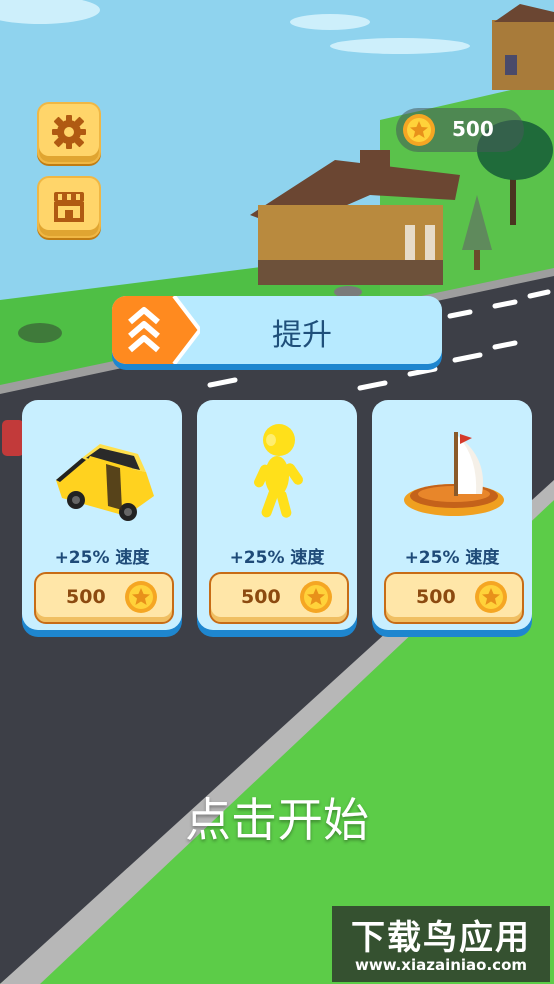  I want to click on gear-icon, so click(69, 132).